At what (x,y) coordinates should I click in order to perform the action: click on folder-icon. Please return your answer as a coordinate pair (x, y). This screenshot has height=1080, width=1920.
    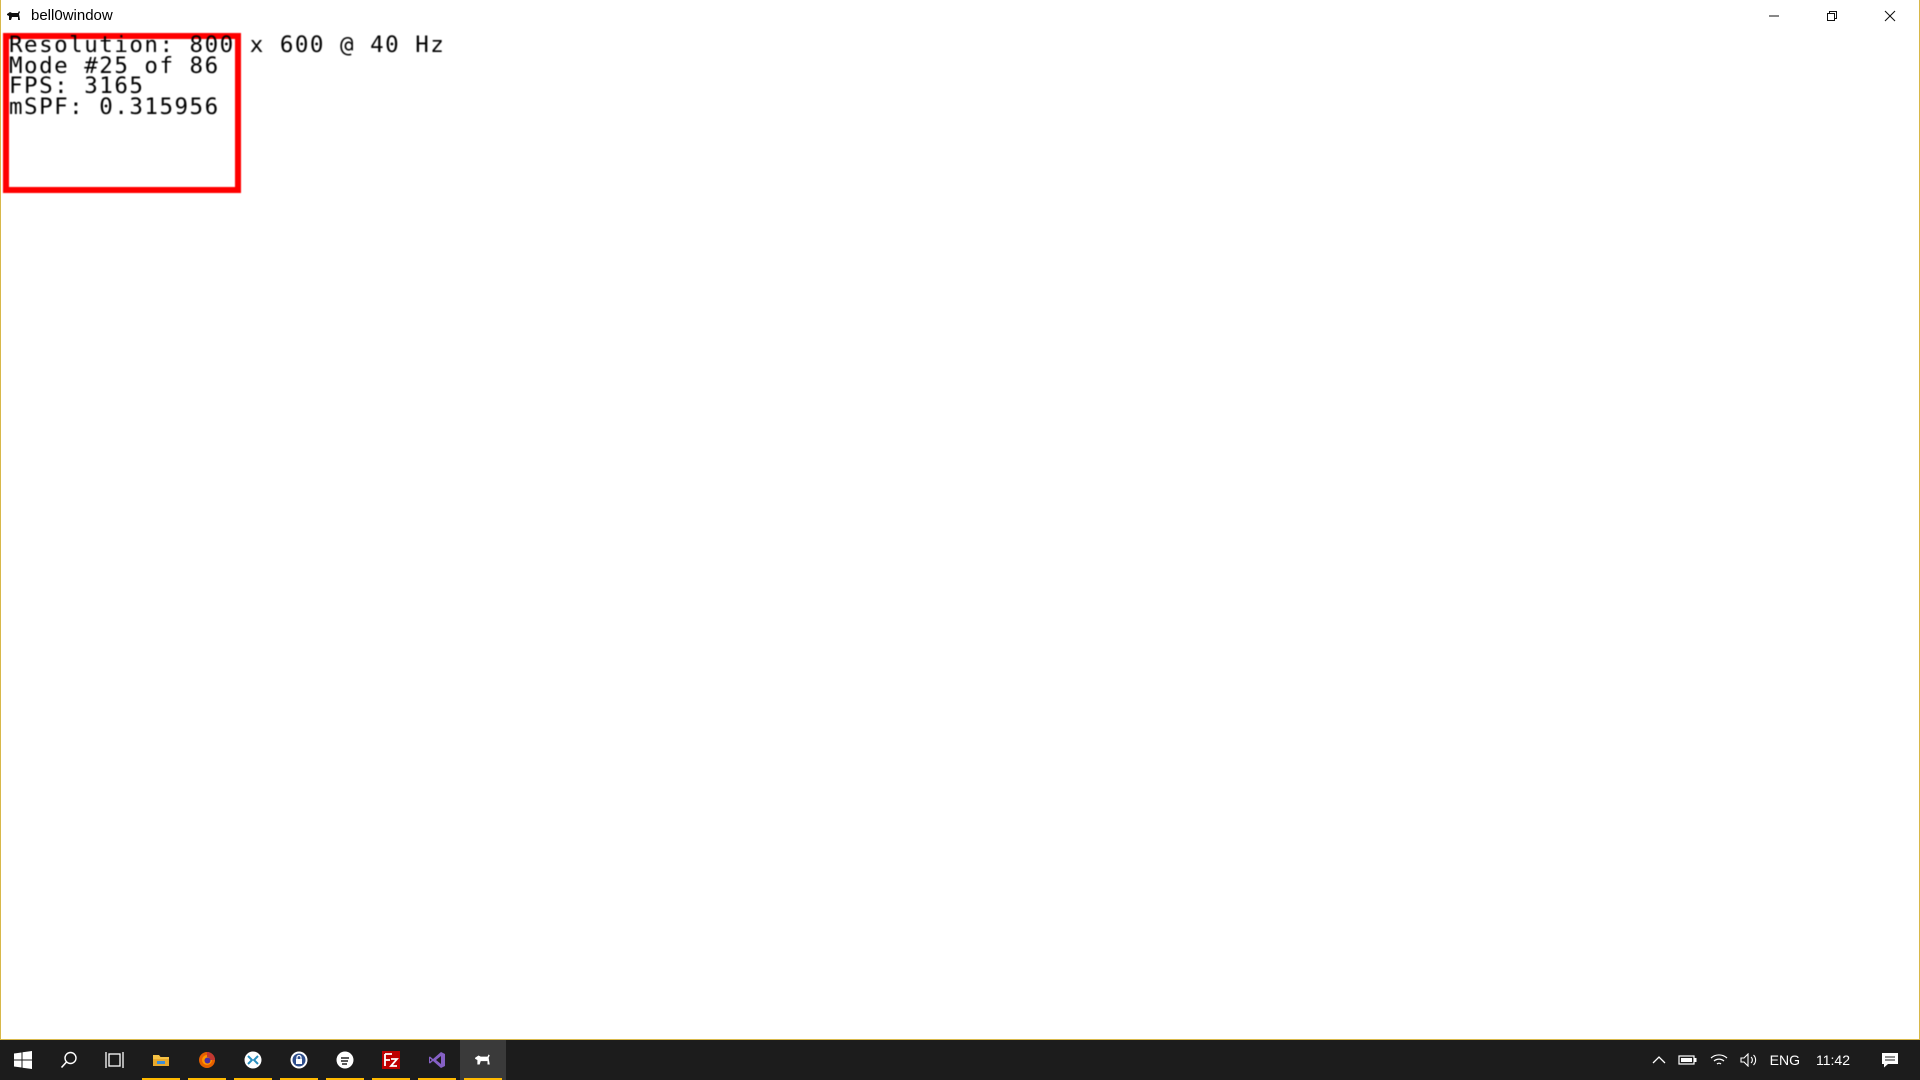
    Looking at the image, I should click on (161, 1060).